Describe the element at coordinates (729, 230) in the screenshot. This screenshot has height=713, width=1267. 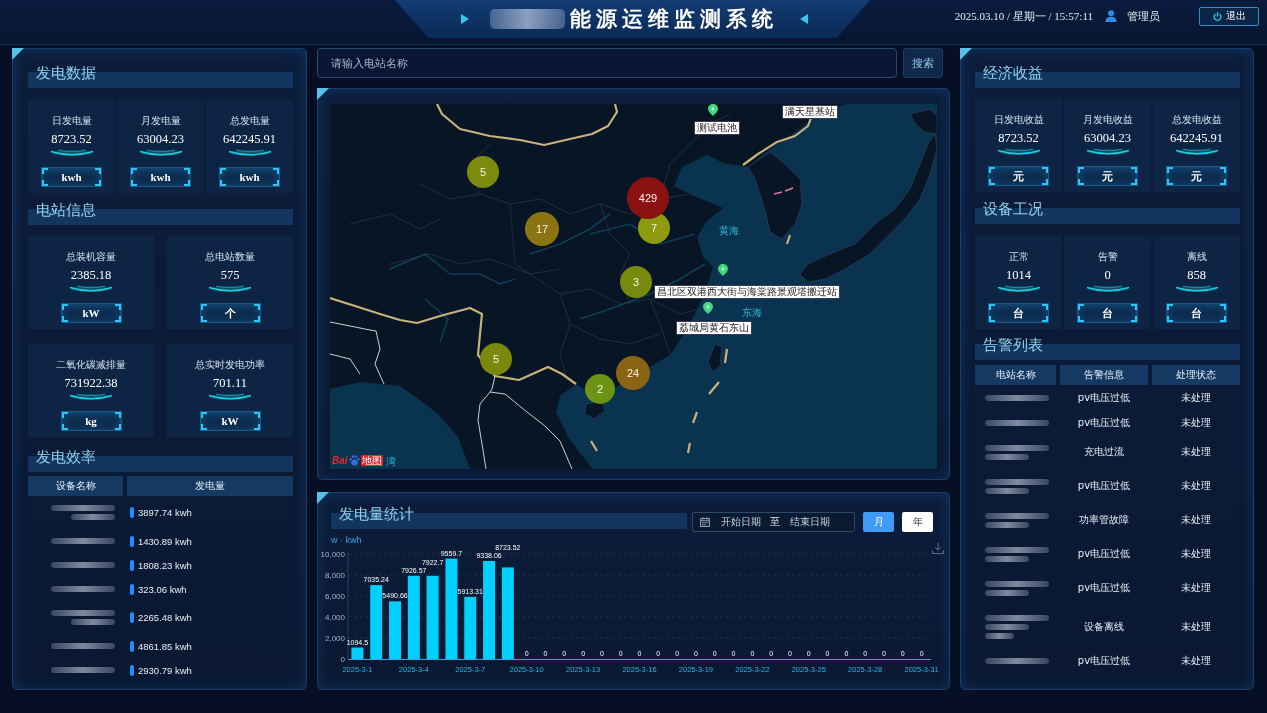
I see `sea-label: 黄海` at that location.